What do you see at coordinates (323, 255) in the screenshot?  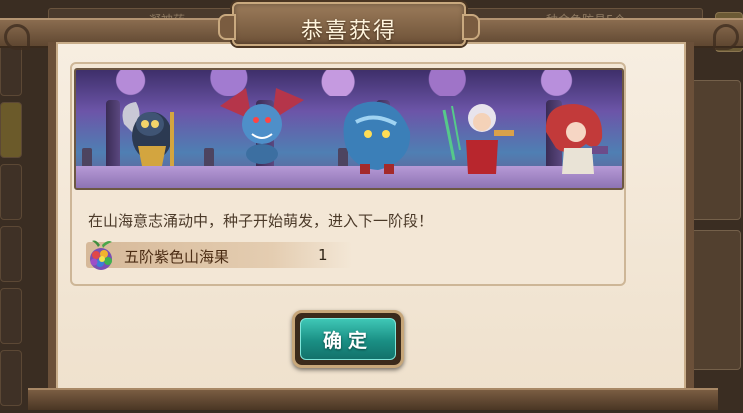 I see `reward-item-quantity: 1` at bounding box center [323, 255].